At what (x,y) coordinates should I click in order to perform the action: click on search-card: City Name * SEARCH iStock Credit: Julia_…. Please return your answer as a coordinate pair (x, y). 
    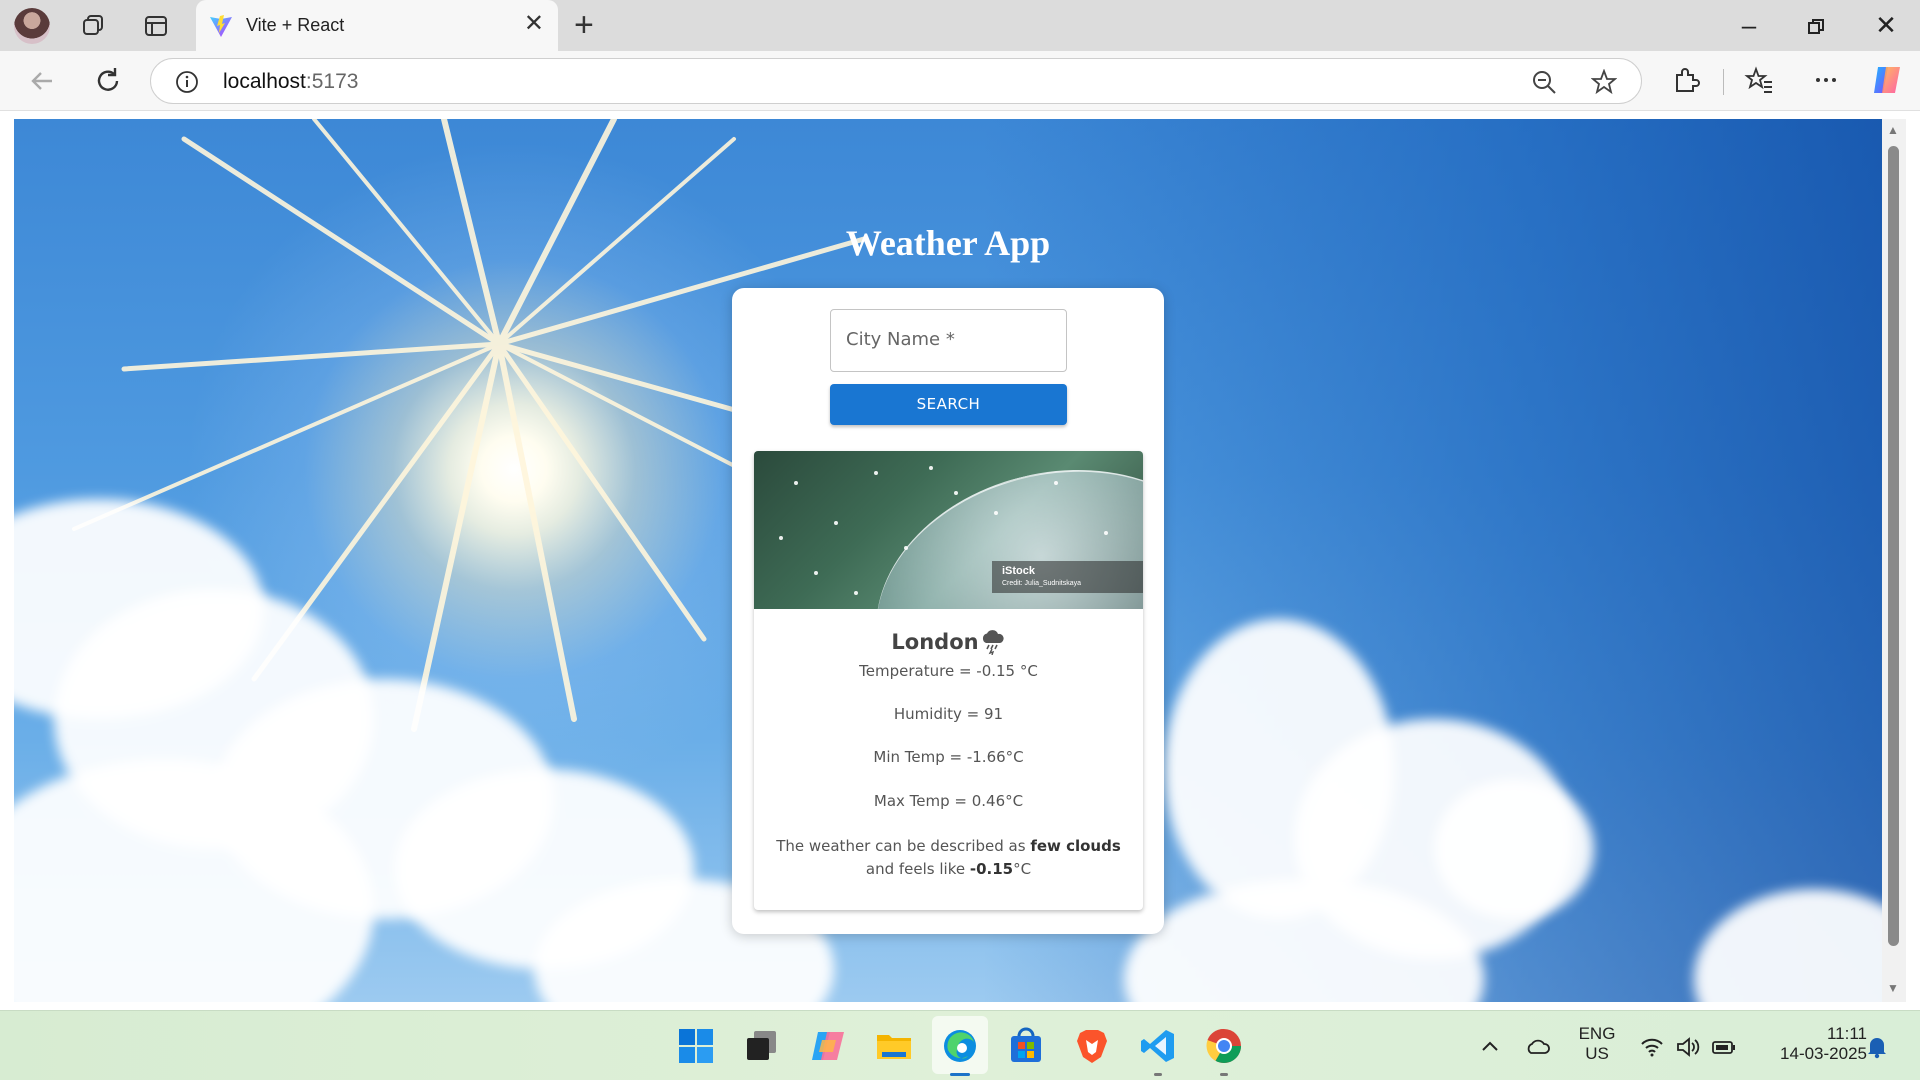
    Looking at the image, I should click on (948, 611).